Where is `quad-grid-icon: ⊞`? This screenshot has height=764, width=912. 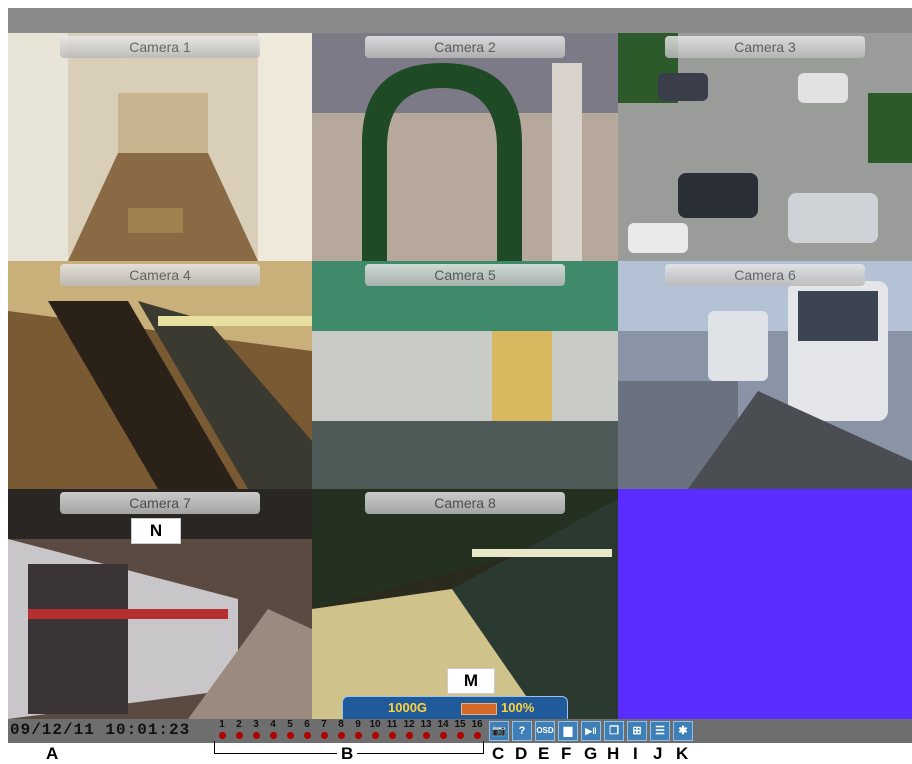
quad-grid-icon: ⊞ is located at coordinates (637, 731).